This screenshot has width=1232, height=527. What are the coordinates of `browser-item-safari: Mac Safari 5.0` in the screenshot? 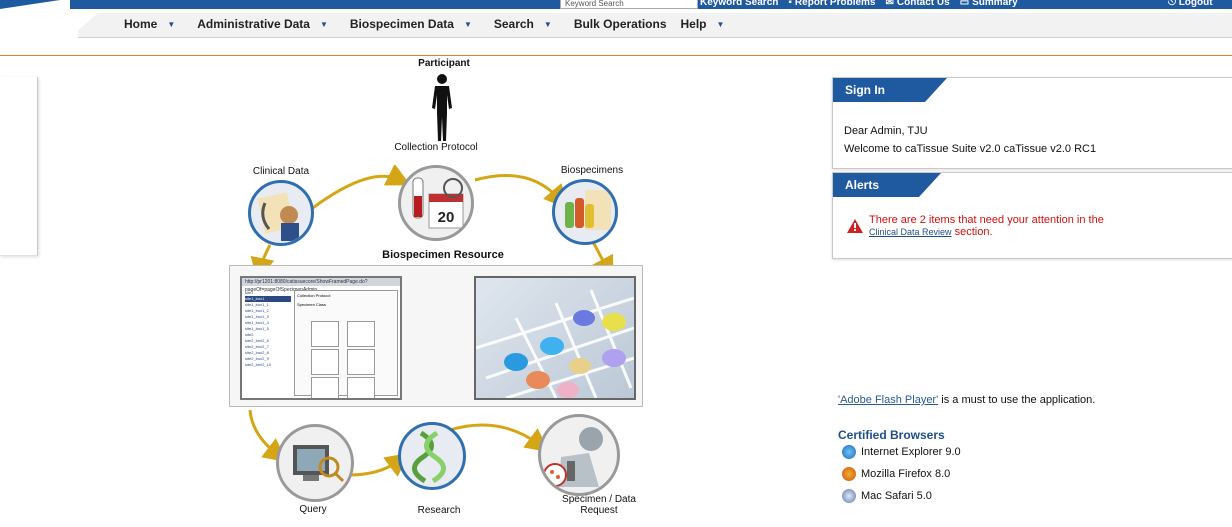 It's located at (887, 496).